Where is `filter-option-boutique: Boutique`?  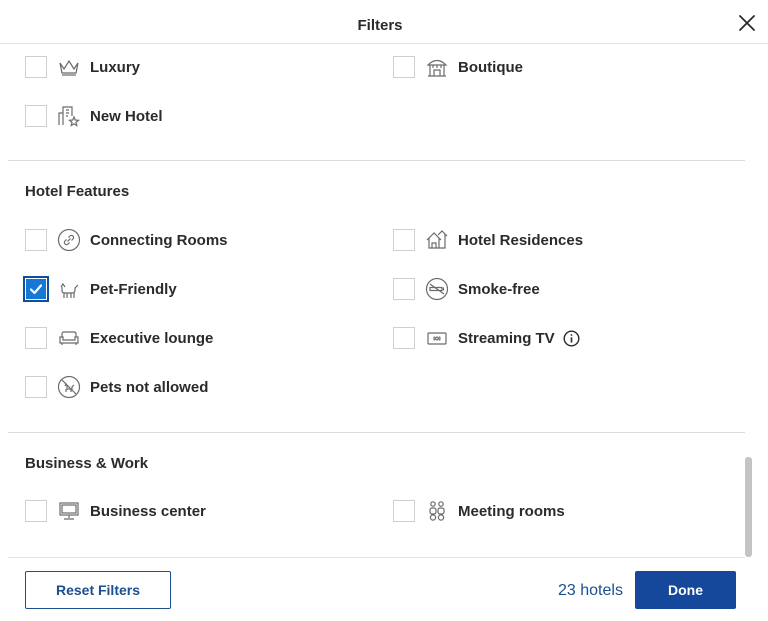
filter-option-boutique: Boutique is located at coordinates (458, 67).